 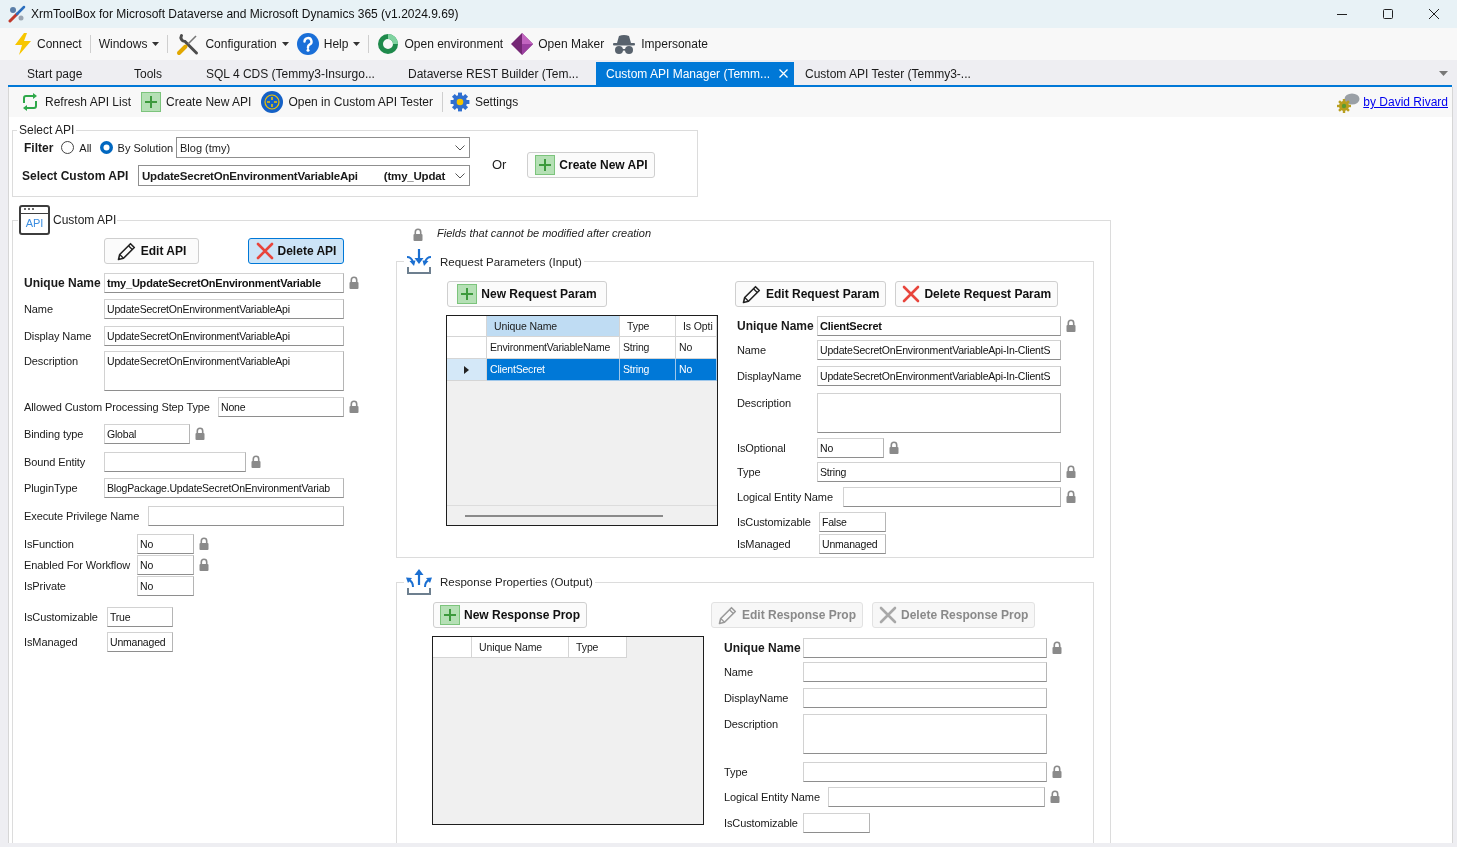 What do you see at coordinates (304, 175) in the screenshot?
I see `dropdown: UpdateSecretOnEnvironmentVariableApi (tmy_Updat` at bounding box center [304, 175].